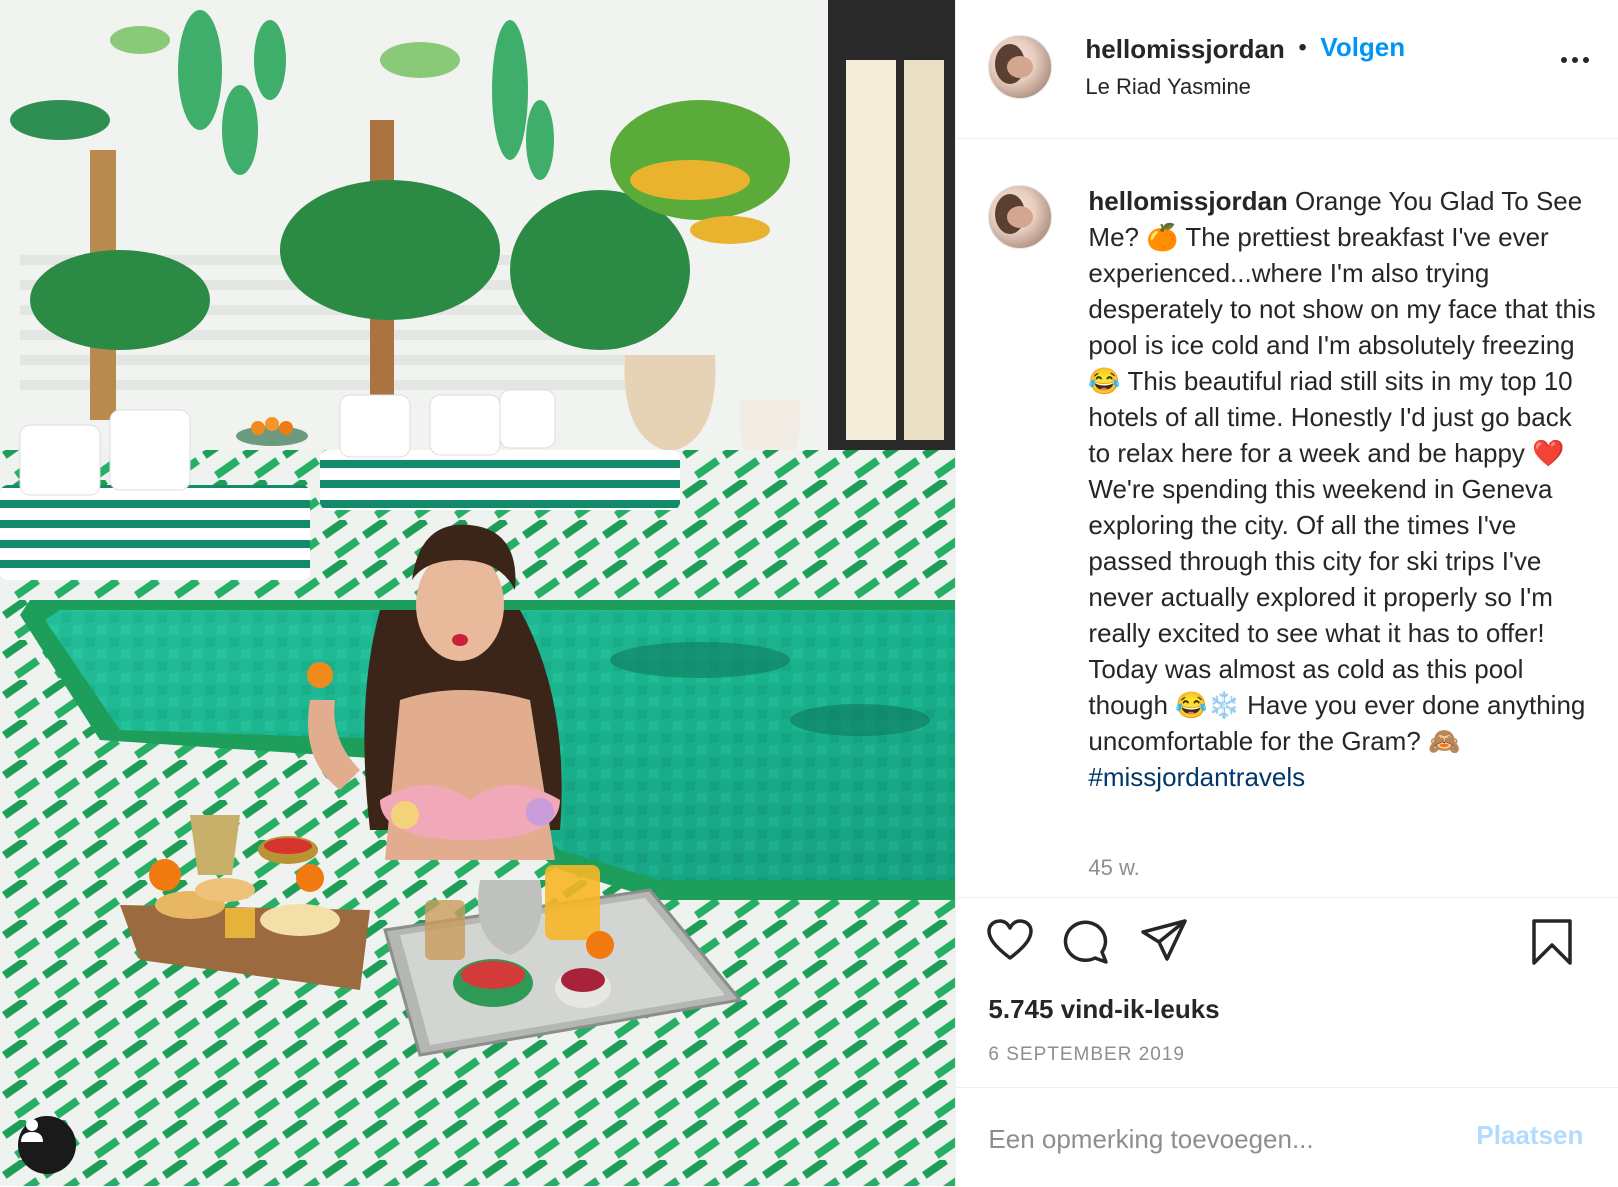  Describe the element at coordinates (1103, 1009) in the screenshot. I see `likes-count: 5.745 vind-ik-leuks` at that location.